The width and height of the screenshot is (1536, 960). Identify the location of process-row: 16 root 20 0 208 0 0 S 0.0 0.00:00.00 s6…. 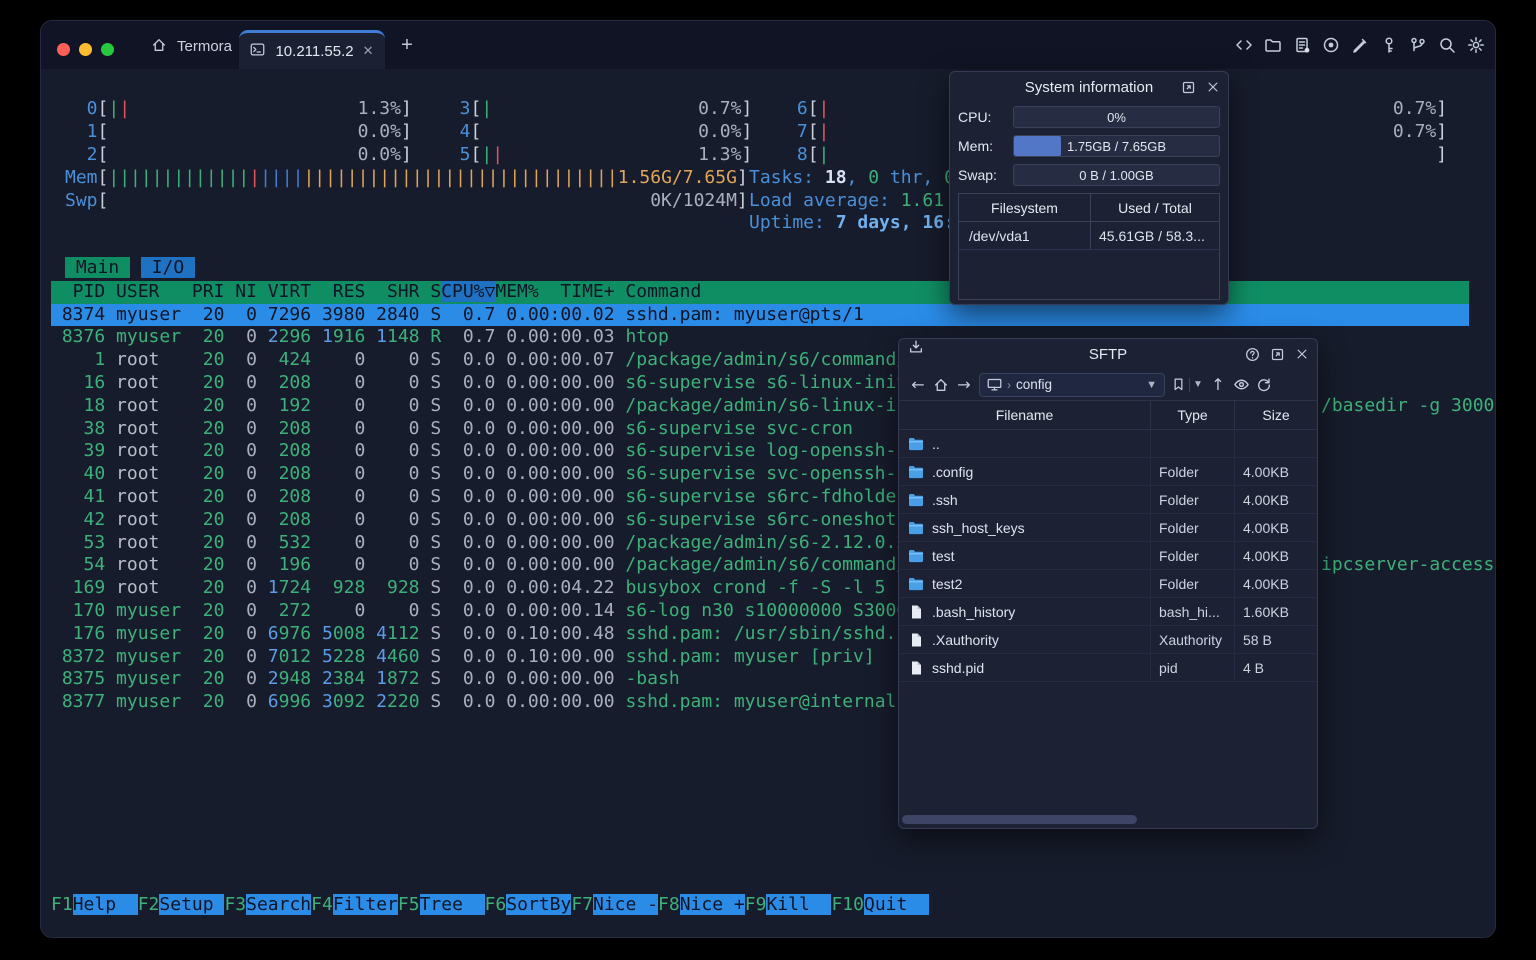
(495, 383).